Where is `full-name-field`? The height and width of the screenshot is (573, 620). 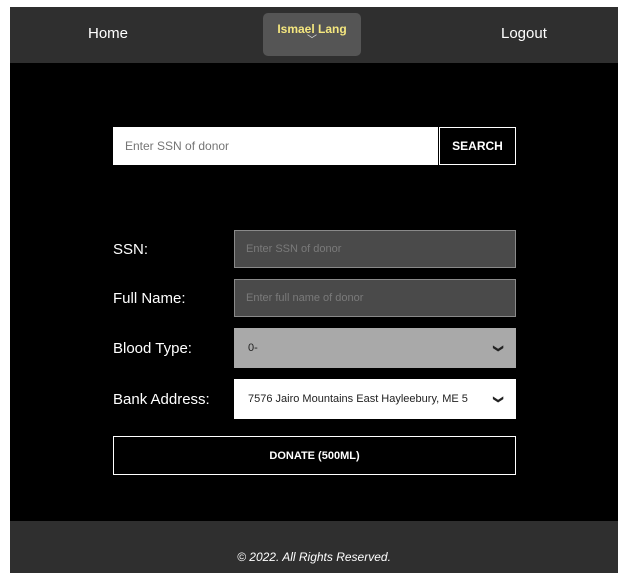 full-name-field is located at coordinates (375, 298).